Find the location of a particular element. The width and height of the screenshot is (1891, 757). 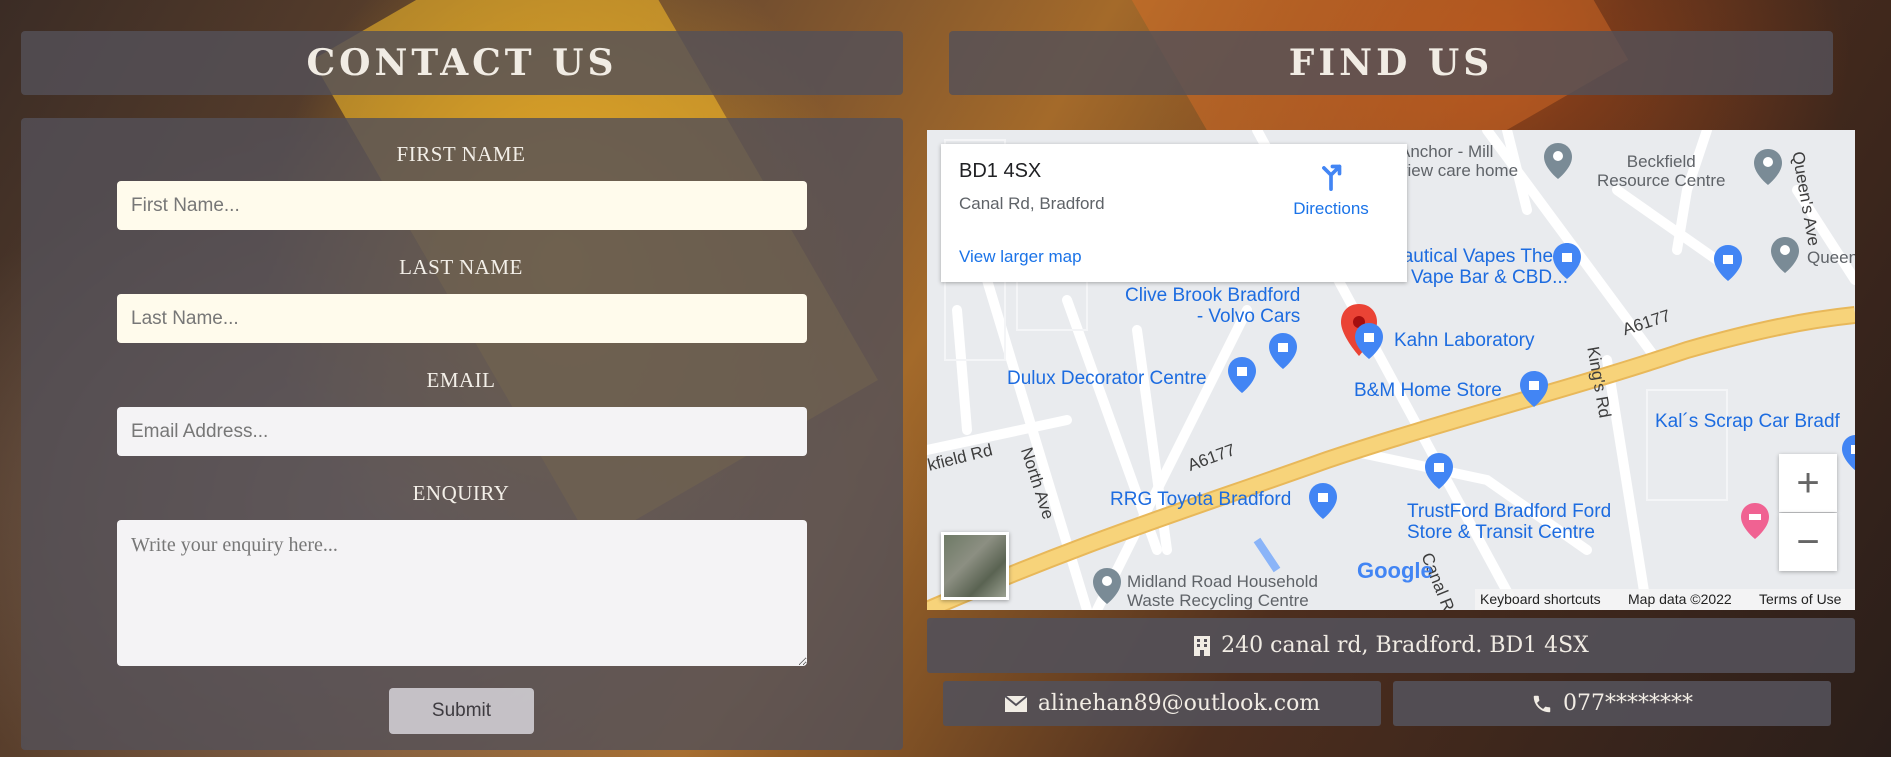

directions-link: Directions is located at coordinates (1331, 188).